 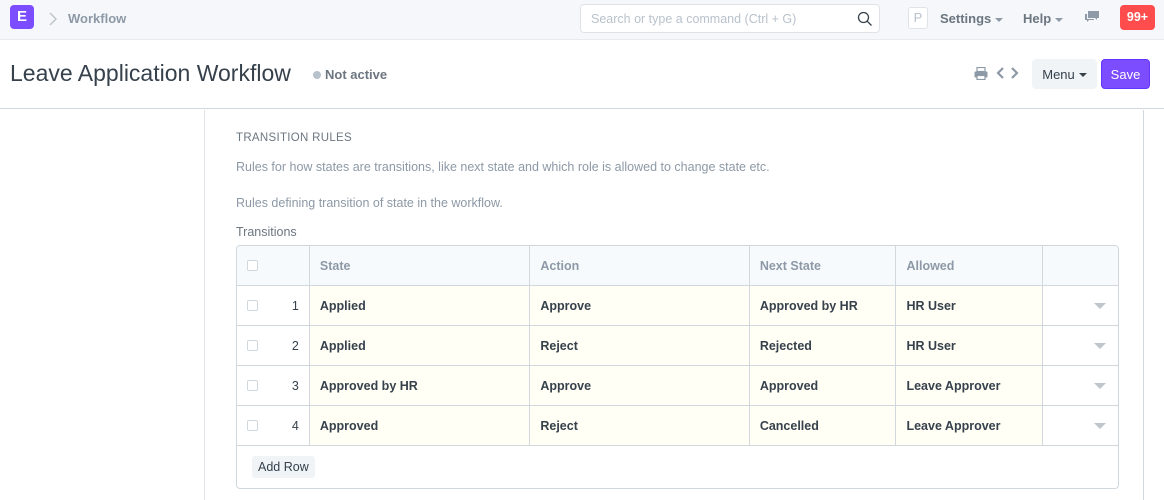 I want to click on column-header-edit, so click(x=1080, y=265).